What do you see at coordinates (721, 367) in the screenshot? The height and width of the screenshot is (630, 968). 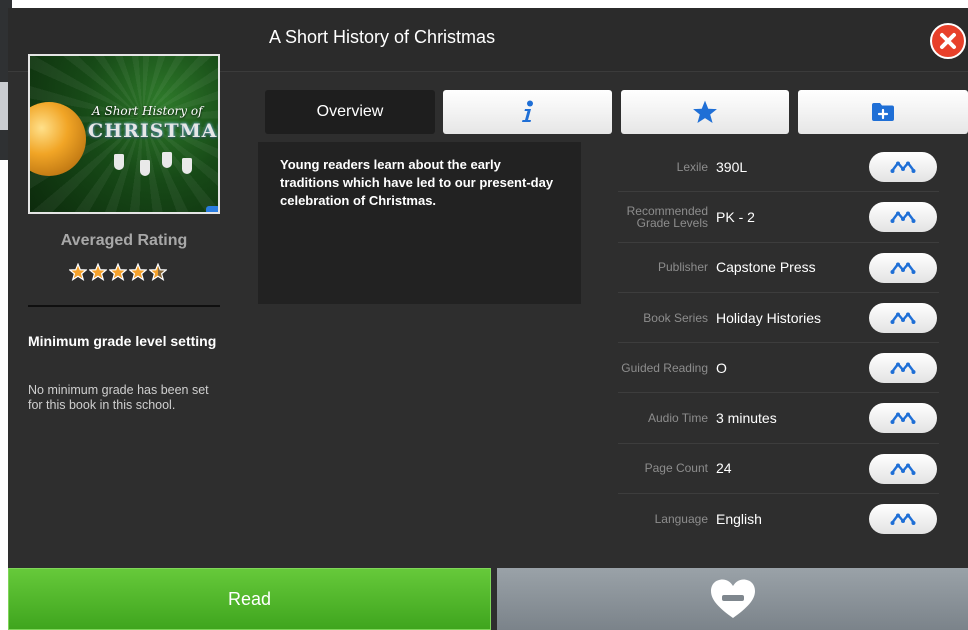 I see `detail-value: O` at bounding box center [721, 367].